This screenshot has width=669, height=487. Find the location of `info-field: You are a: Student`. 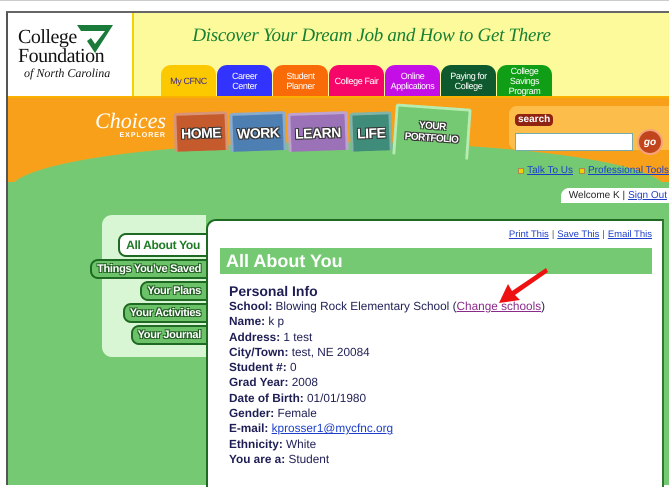

info-field: You are a: Student is located at coordinates (436, 460).